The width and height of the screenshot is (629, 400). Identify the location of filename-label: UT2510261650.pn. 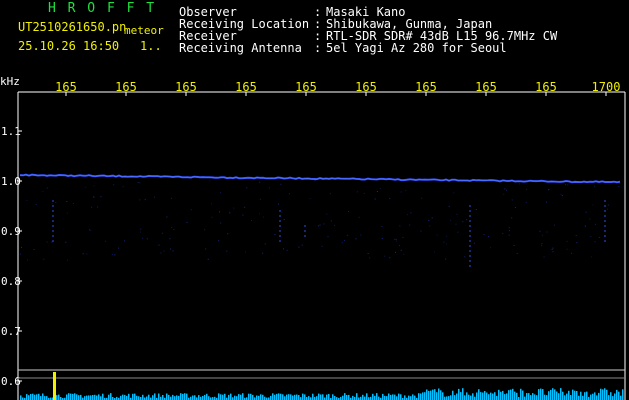
(72, 27).